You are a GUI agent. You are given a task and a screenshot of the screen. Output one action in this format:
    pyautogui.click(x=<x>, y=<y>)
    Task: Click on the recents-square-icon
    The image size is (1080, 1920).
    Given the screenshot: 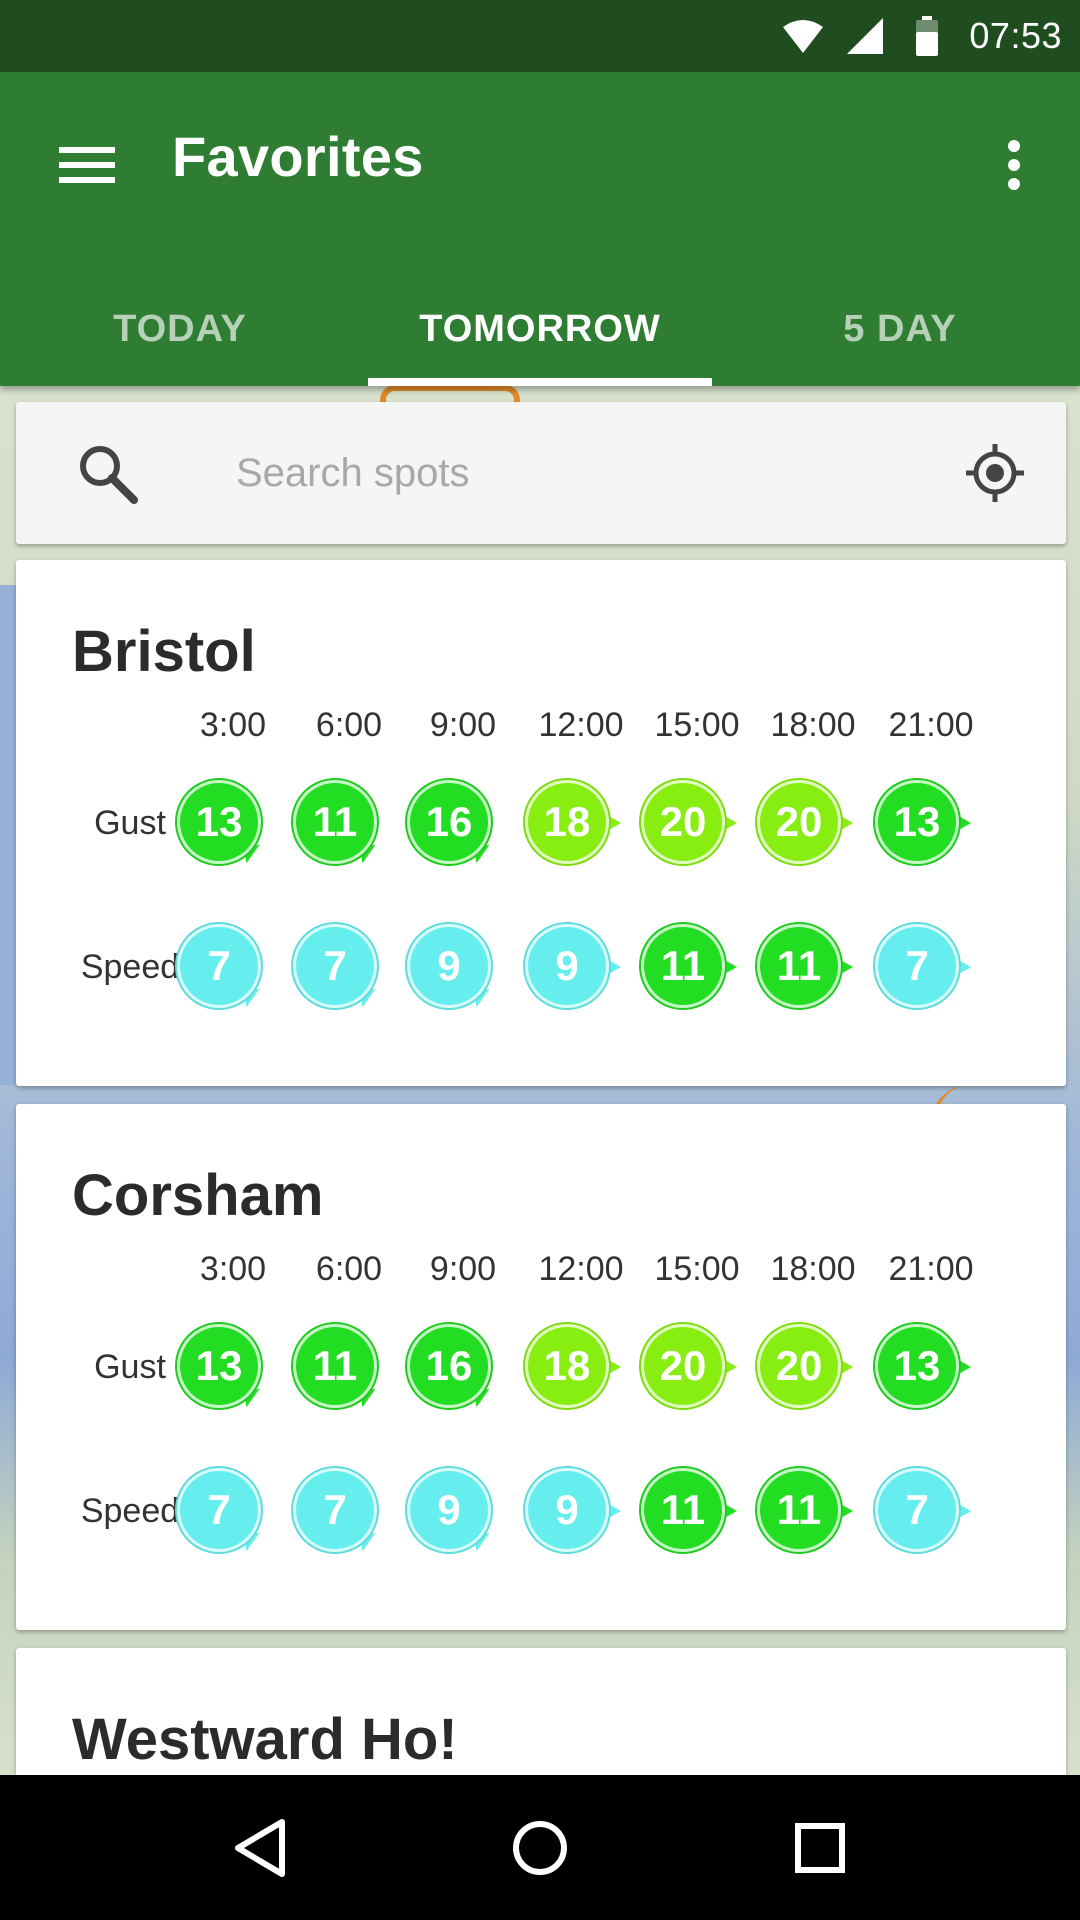 What is the action you would take?
    pyautogui.click(x=820, y=1847)
    